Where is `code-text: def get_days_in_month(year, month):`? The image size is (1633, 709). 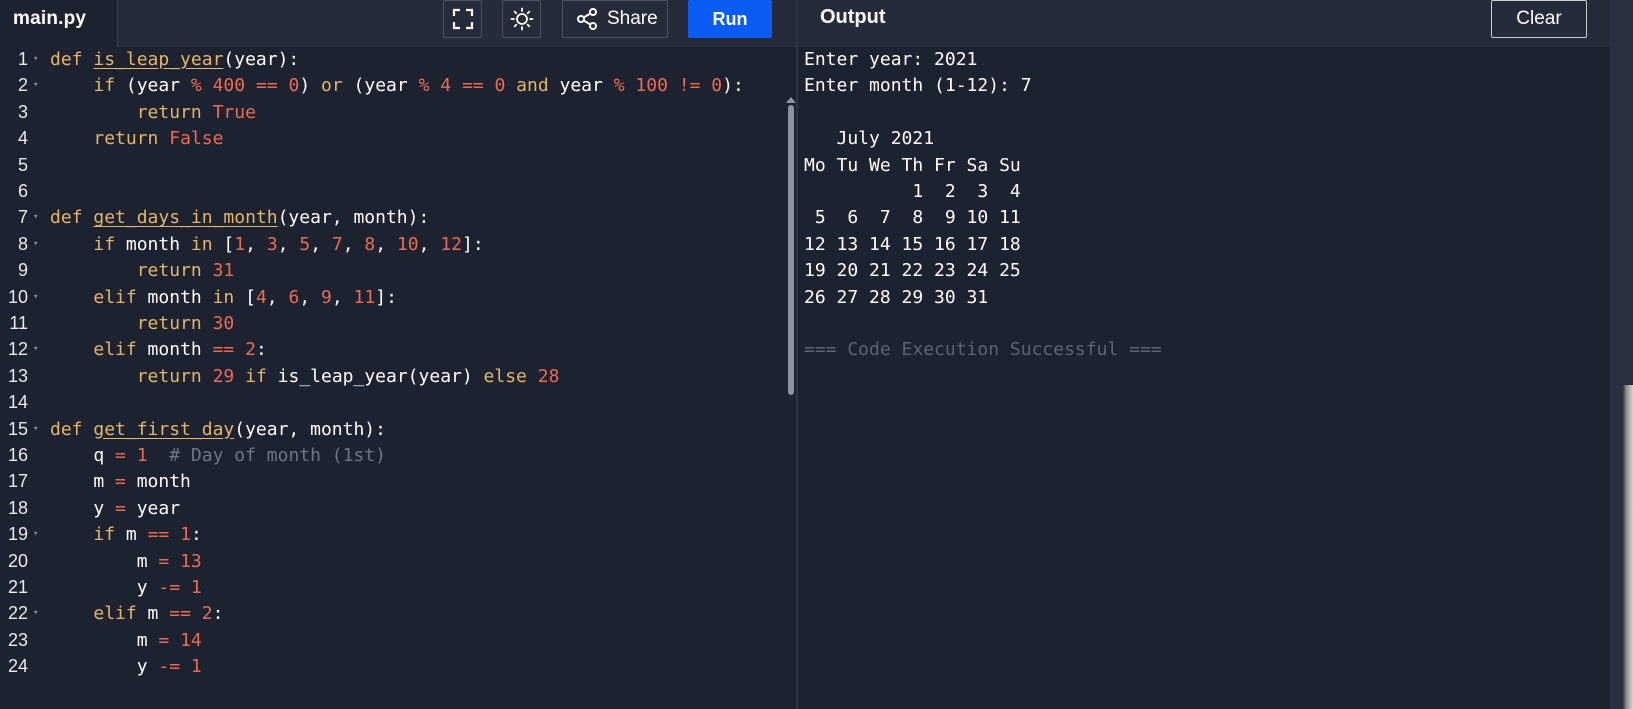
code-text: def get_days_in_month(year, month): is located at coordinates (240, 218).